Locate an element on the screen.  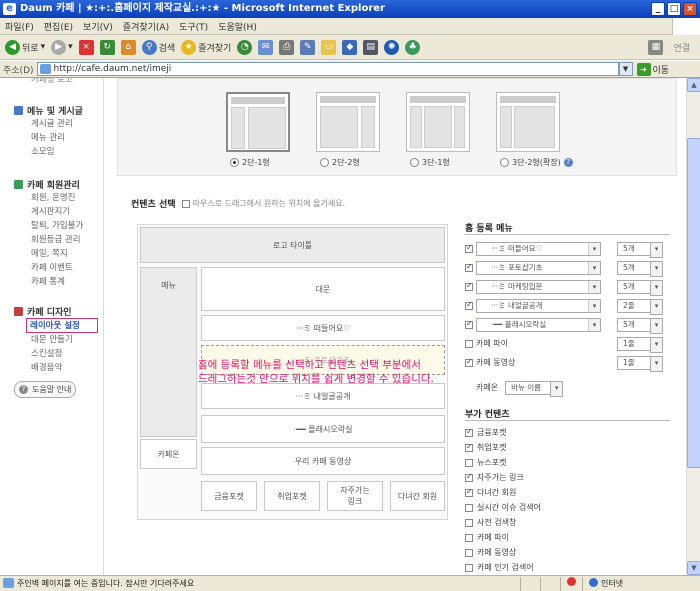
extra-item: 다녀간 회원 is located at coordinates (567, 492).